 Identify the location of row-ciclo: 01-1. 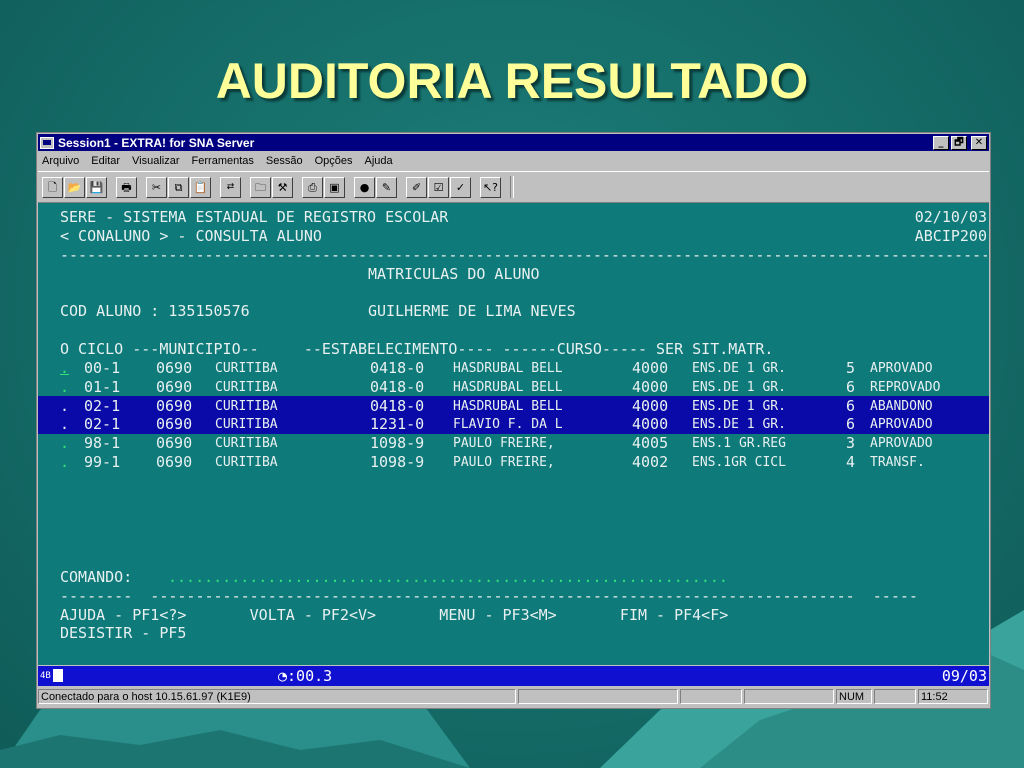
(102, 387).